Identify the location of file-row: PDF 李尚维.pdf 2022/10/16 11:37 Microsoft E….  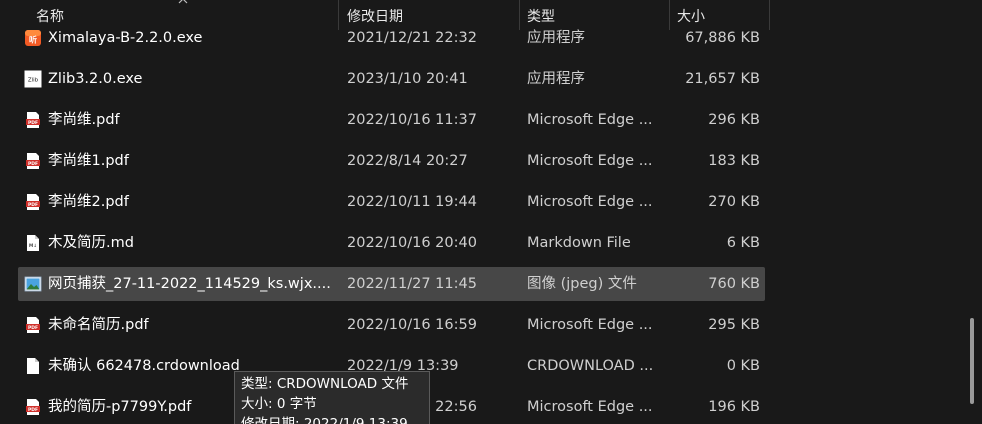
(391, 120).